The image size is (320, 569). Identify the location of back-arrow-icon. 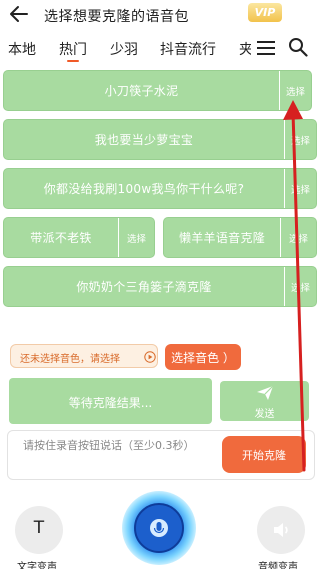
(19, 14).